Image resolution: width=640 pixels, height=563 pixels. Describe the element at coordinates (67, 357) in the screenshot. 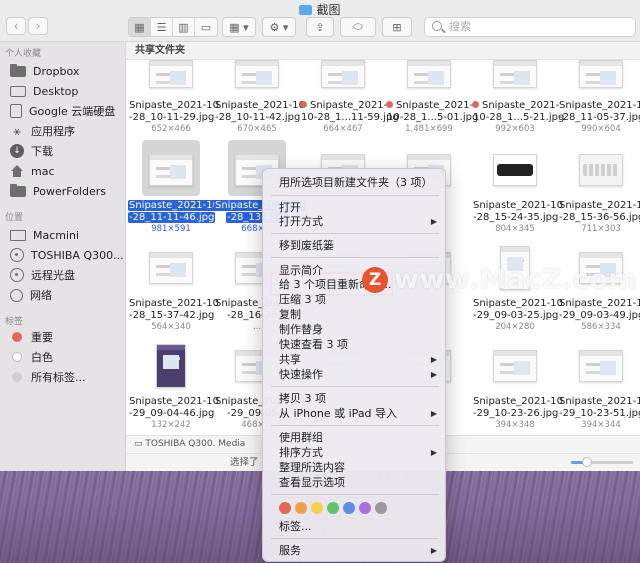

I see `sidebar-tag-white: 白色` at that location.